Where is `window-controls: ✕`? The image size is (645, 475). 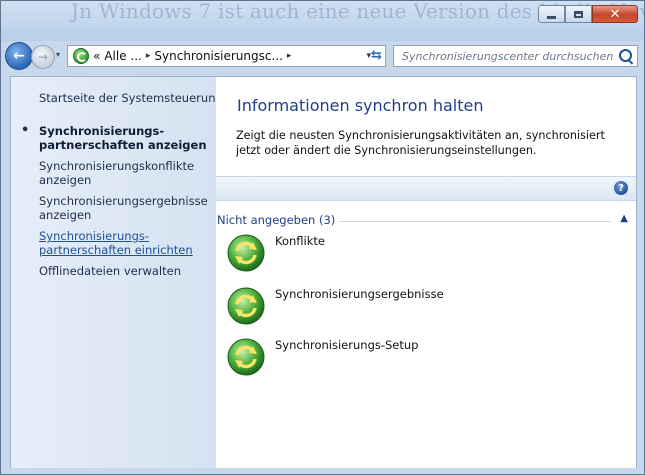 window-controls: ✕ is located at coordinates (588, 14).